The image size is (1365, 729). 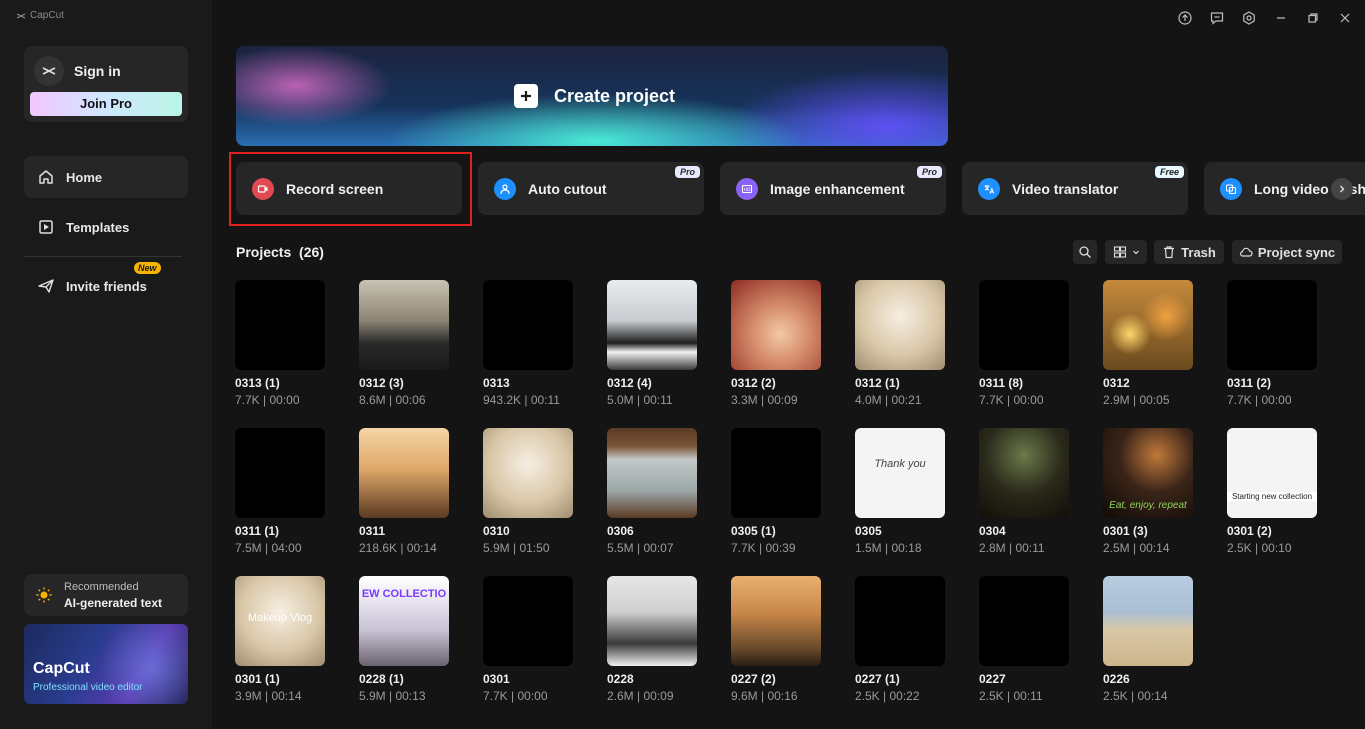 What do you see at coordinates (381, 679) in the screenshot?
I see `project-name: 0228 (1)` at bounding box center [381, 679].